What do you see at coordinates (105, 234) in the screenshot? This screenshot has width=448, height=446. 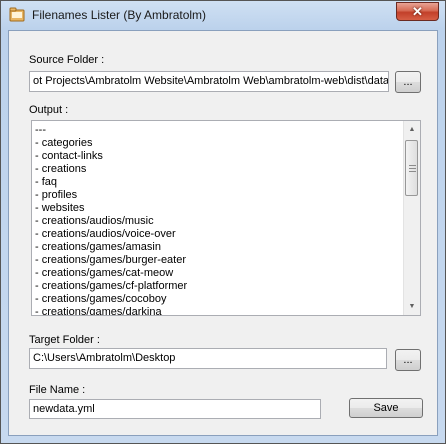 I see `output-line: - creations/audios/voice-over` at bounding box center [105, 234].